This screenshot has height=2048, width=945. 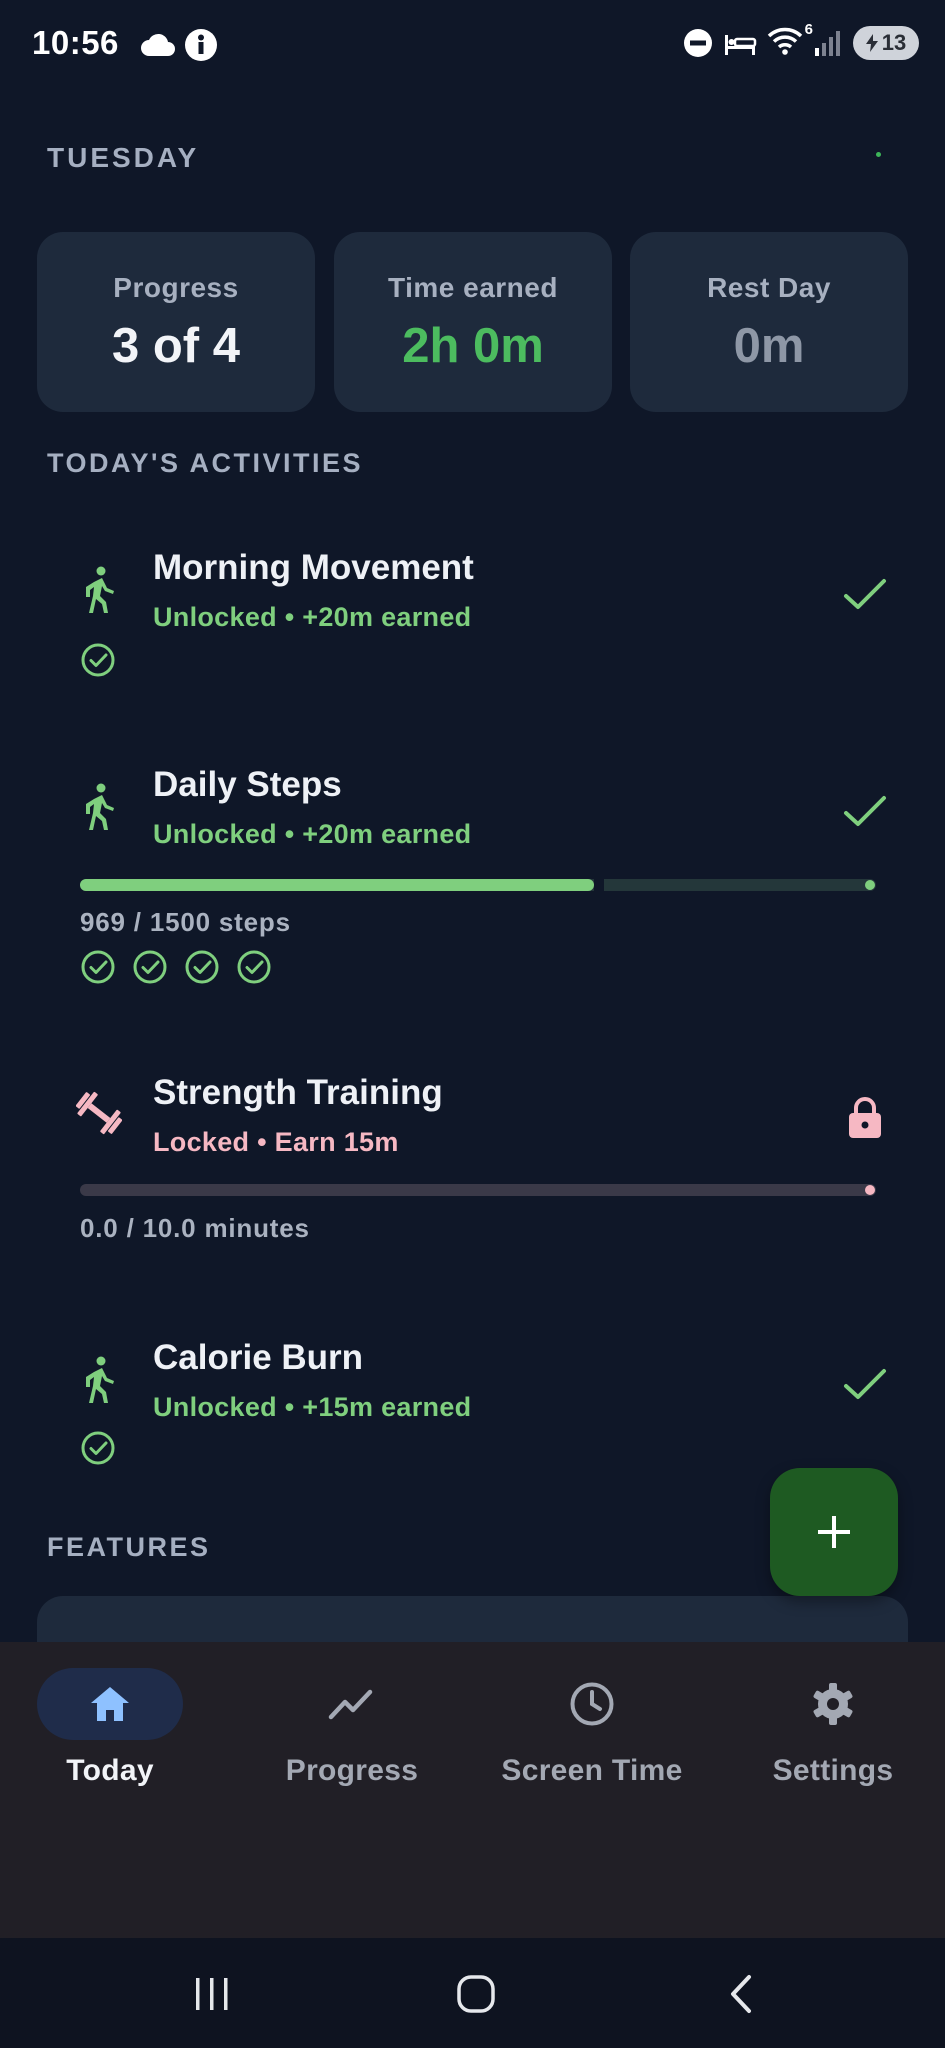 What do you see at coordinates (475, 1405) in the screenshot?
I see `activity-calorie-burn: Calorie Burn Unlocked • +15m earned` at bounding box center [475, 1405].